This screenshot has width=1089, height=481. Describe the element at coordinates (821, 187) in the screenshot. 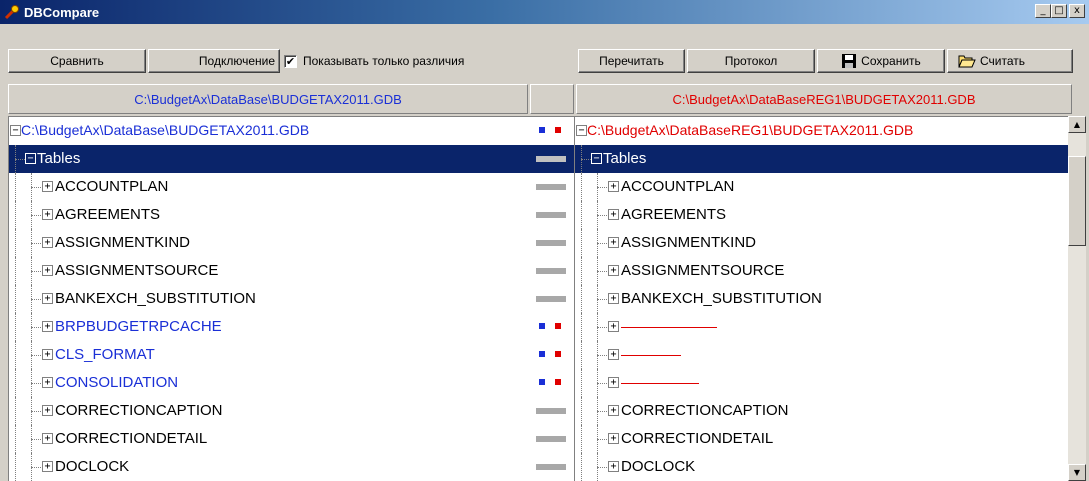

I see `tree-item-right: + ACCOUNTPLAN` at that location.